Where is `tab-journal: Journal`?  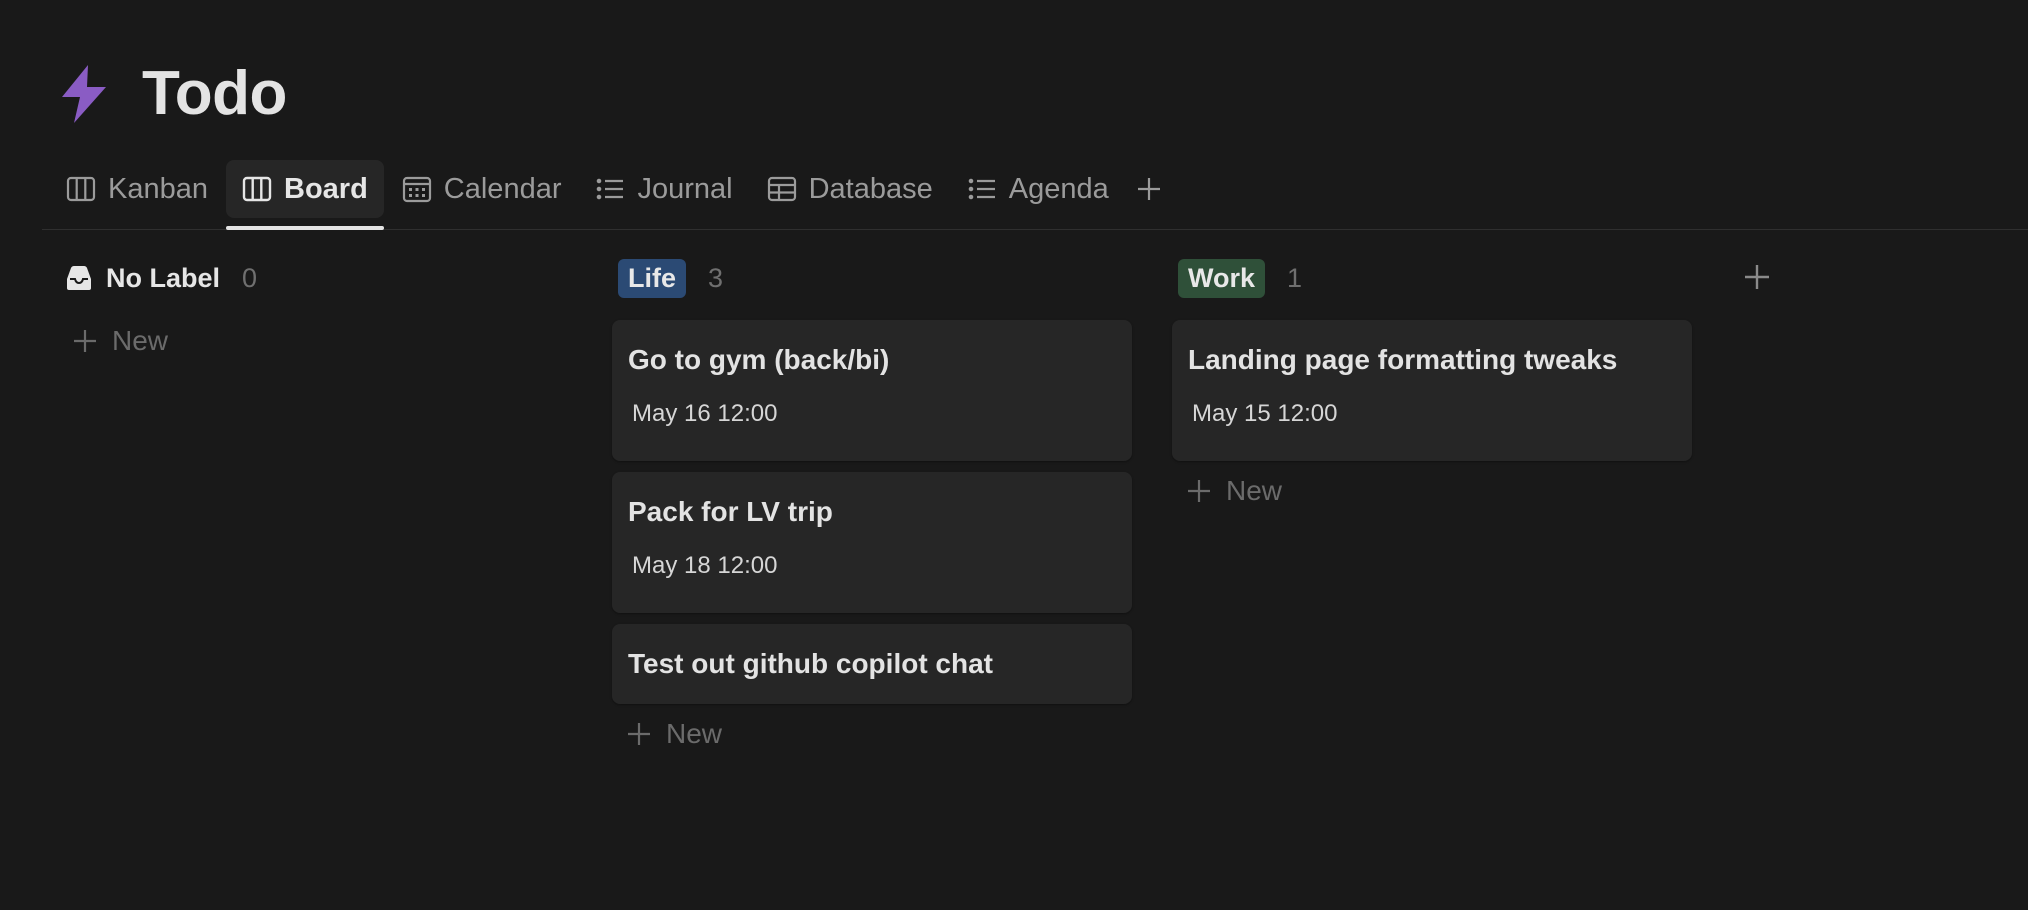
tab-journal: Journal is located at coordinates (663, 189).